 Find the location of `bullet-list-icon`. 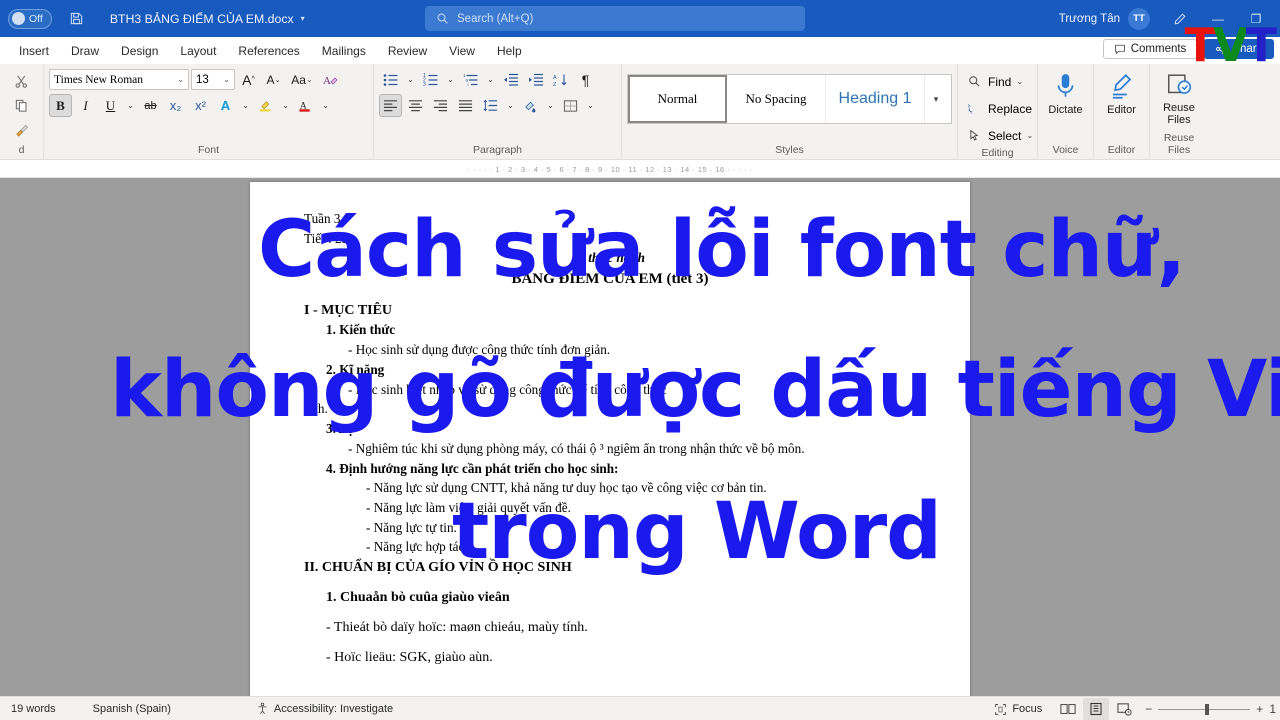

bullet-list-icon is located at coordinates (390, 79).